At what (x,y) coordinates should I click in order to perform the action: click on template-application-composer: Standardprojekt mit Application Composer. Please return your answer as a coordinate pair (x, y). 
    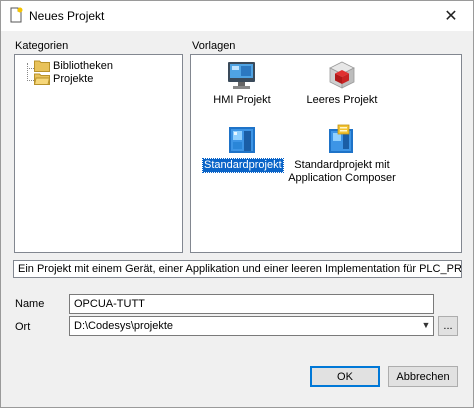
    Looking at the image, I should click on (342, 154).